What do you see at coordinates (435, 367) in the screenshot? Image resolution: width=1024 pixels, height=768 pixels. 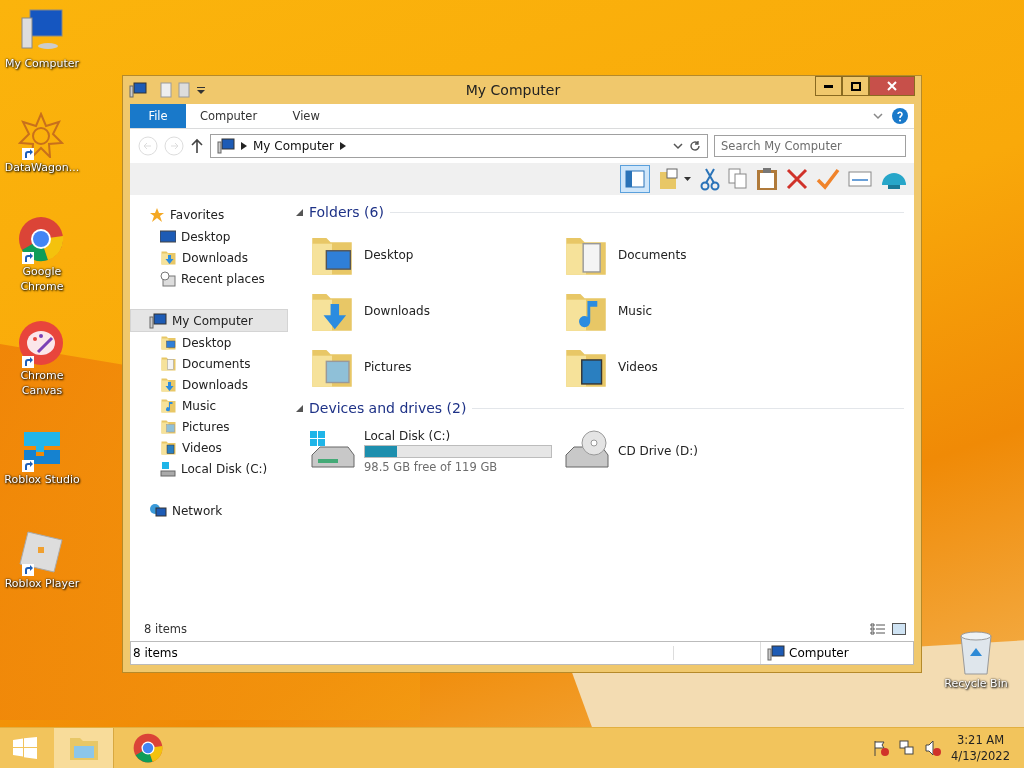 I see `folder-tile: Pictures` at bounding box center [435, 367].